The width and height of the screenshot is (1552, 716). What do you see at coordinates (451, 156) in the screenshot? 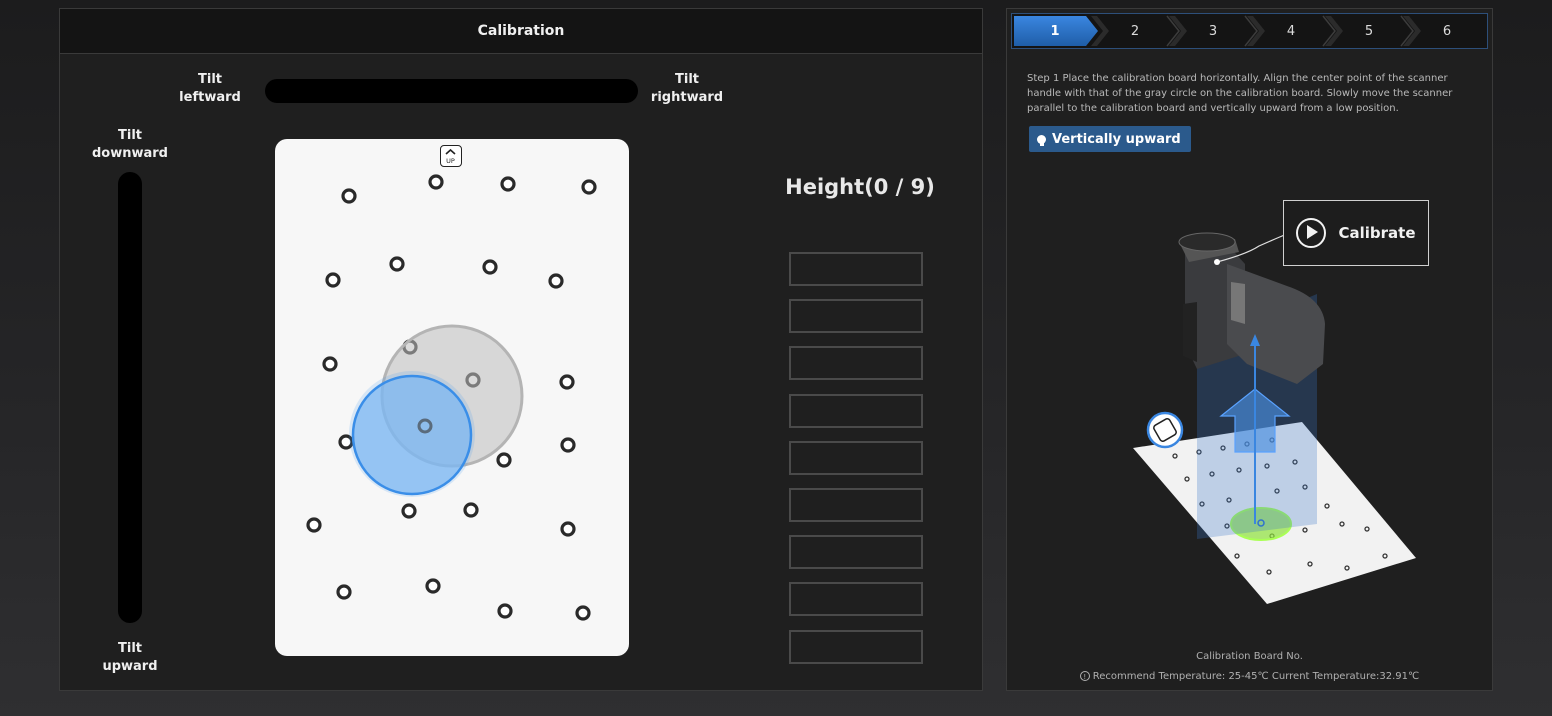
I see `up-icon: UP` at bounding box center [451, 156].